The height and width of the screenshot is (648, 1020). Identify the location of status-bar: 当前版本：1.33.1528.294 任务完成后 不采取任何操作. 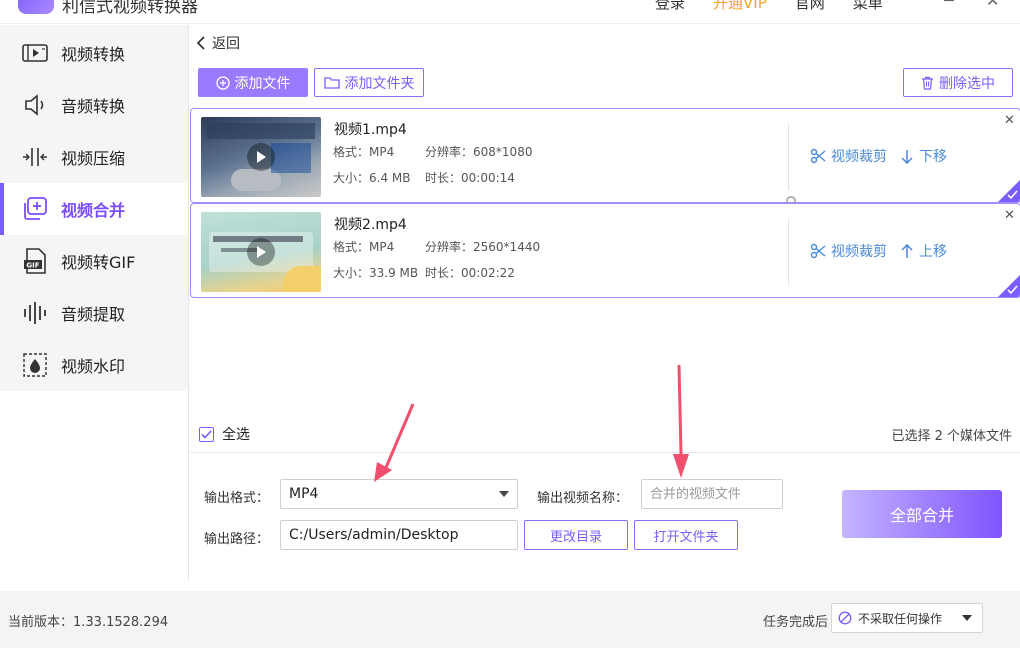
(510, 619).